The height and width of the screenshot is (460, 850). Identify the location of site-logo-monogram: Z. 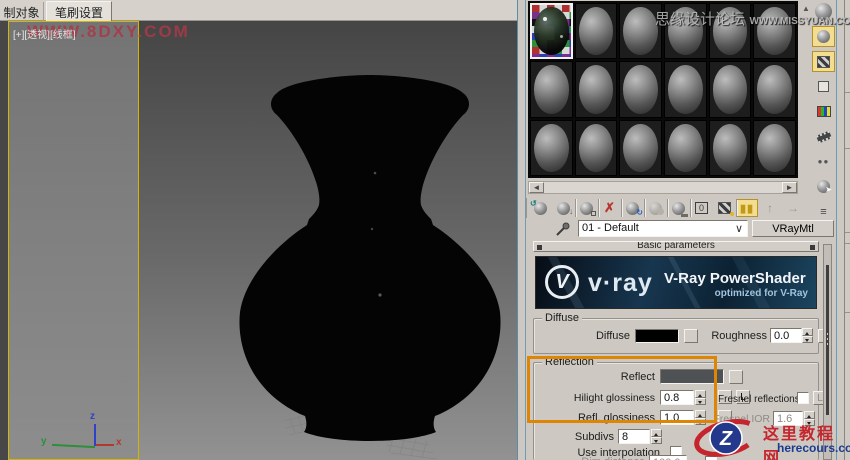
(726, 439).